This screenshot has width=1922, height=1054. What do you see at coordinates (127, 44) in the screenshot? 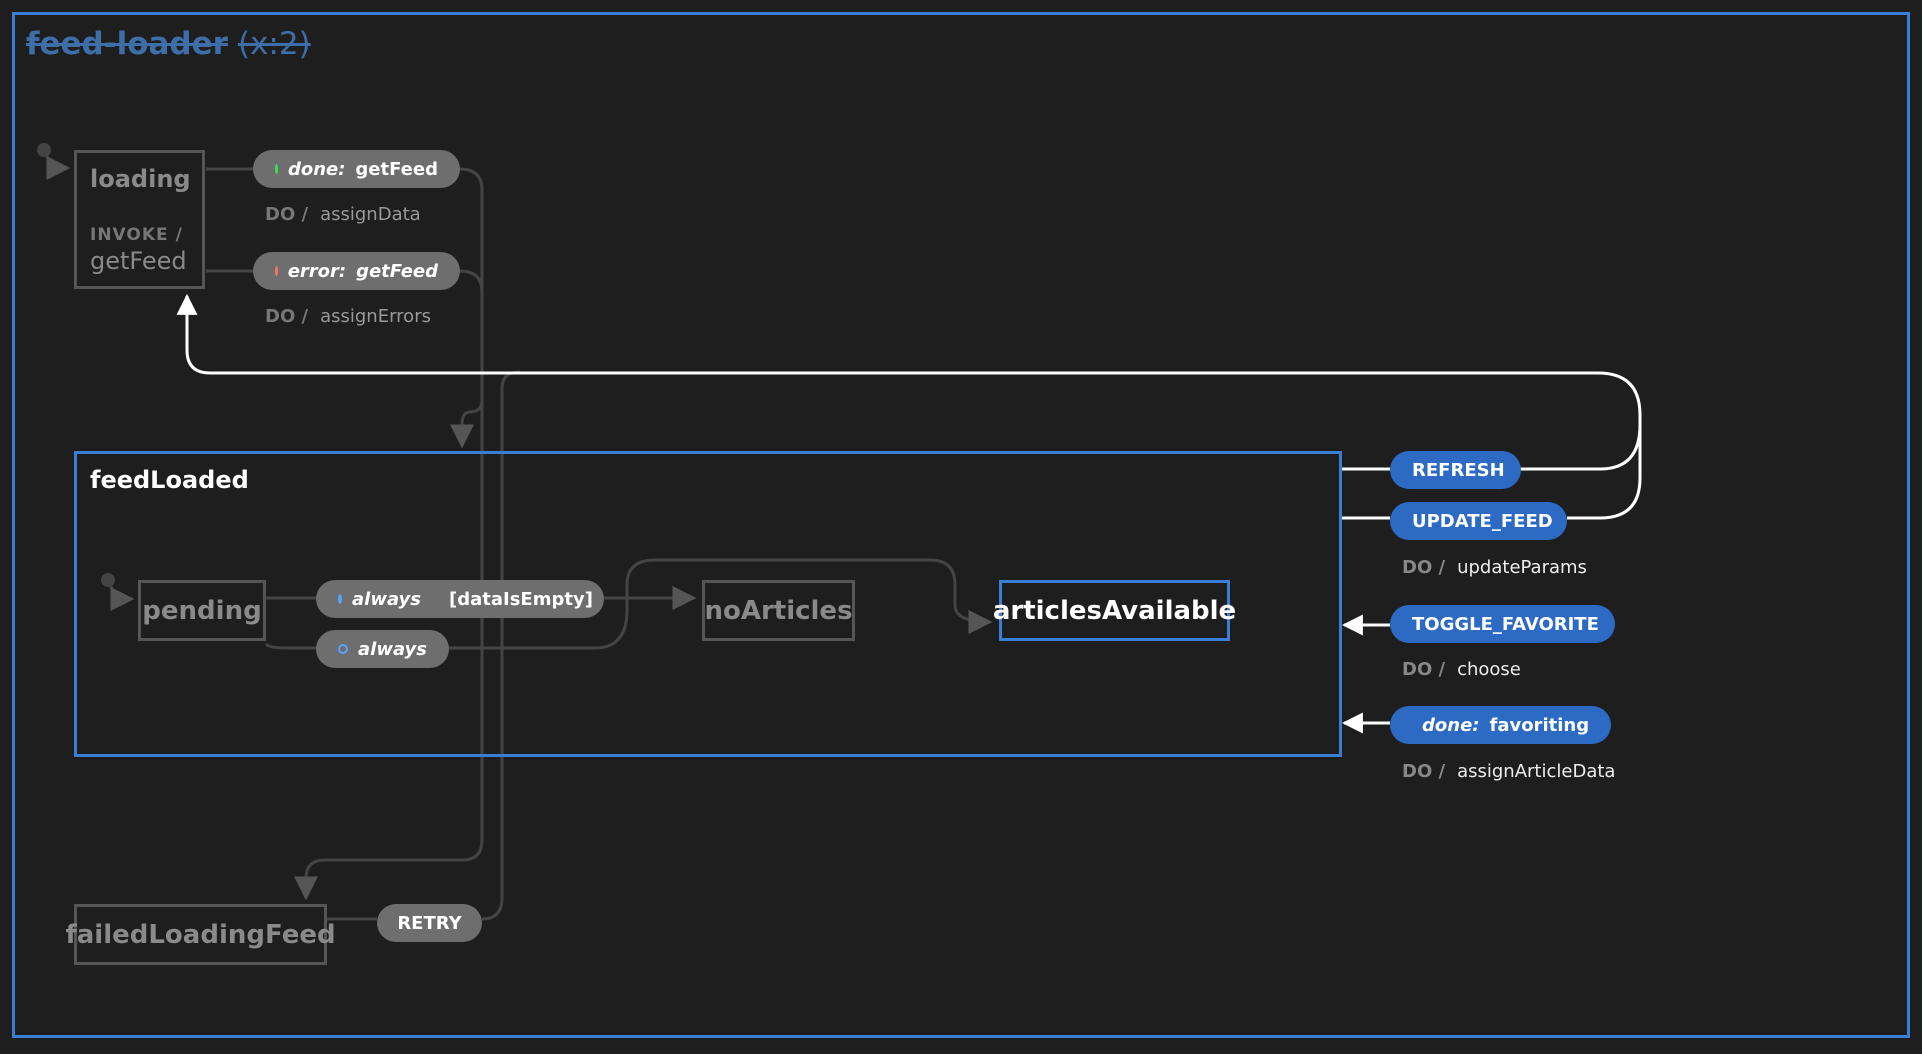
I see `machine-id: feed-loader` at bounding box center [127, 44].